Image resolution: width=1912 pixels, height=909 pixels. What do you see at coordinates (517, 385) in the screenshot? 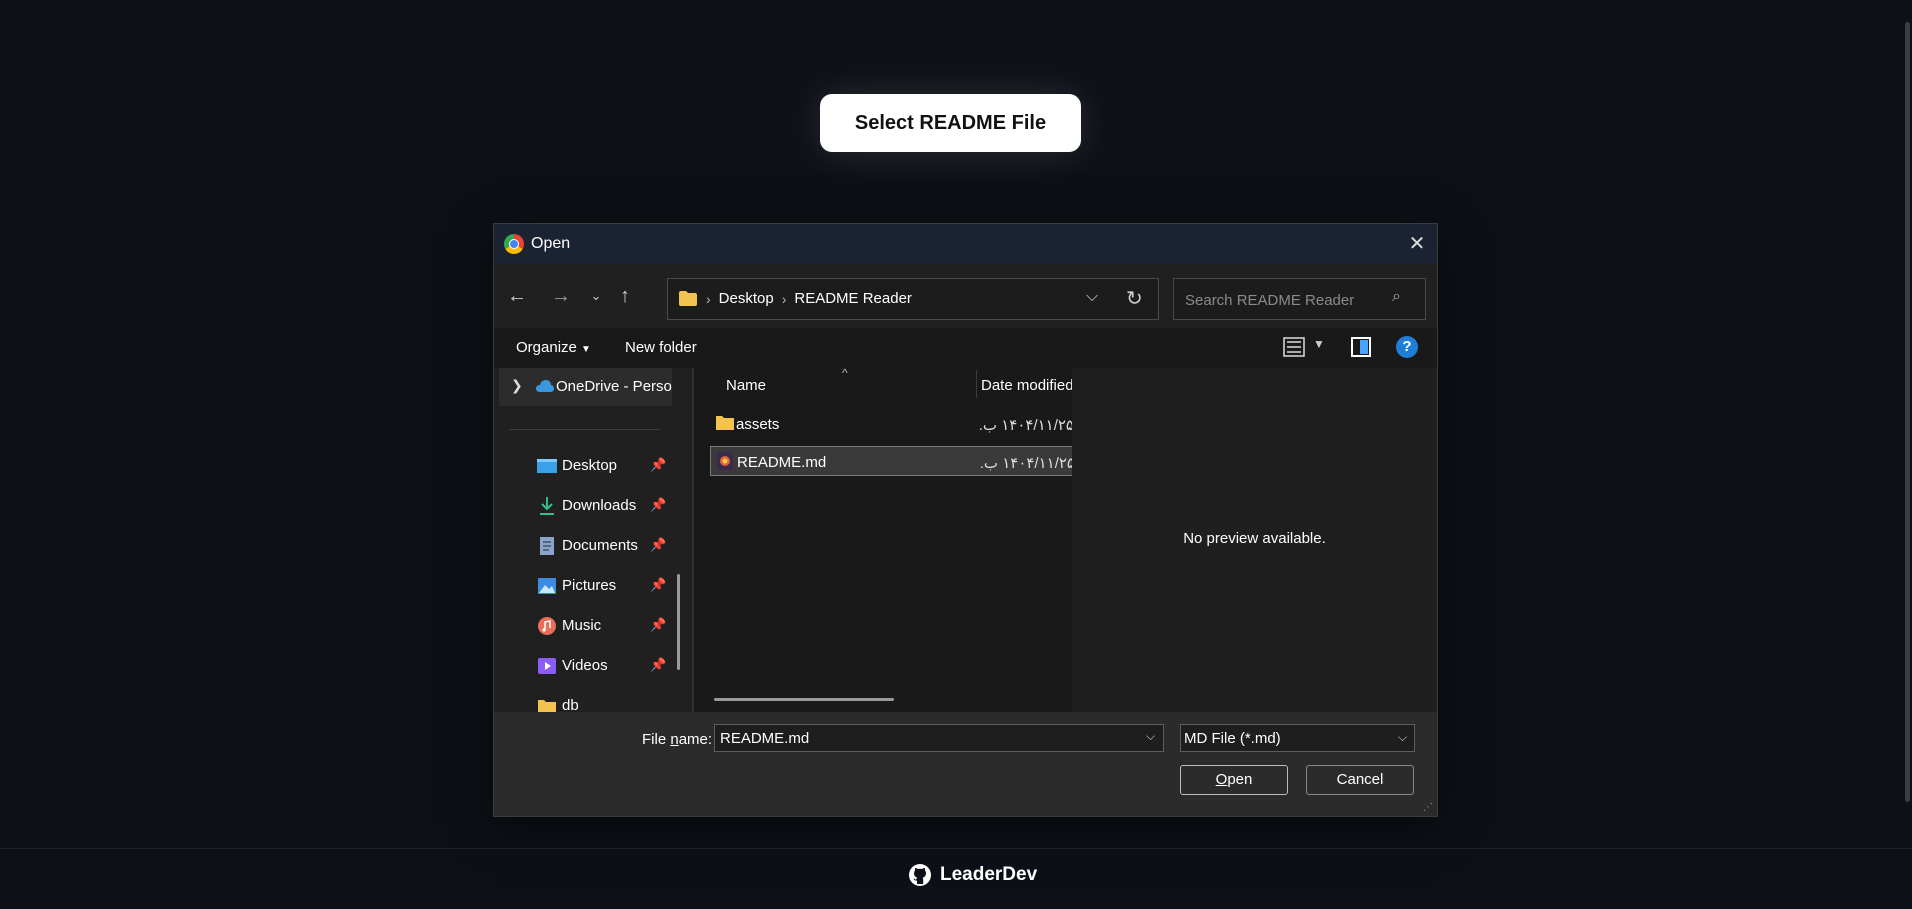
I see `expand-chevron-icon: ❯` at bounding box center [517, 385].